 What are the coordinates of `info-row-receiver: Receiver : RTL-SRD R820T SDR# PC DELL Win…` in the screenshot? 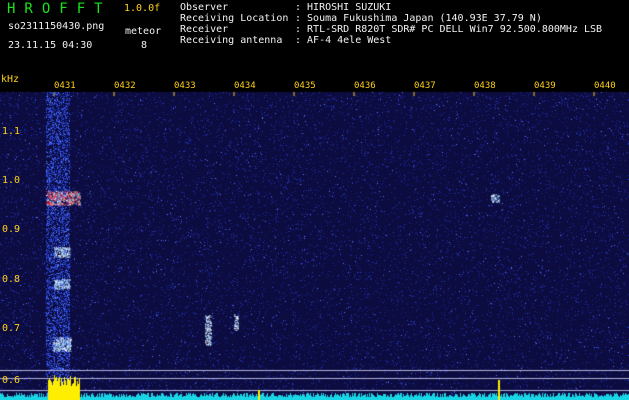 It's located at (391, 29).